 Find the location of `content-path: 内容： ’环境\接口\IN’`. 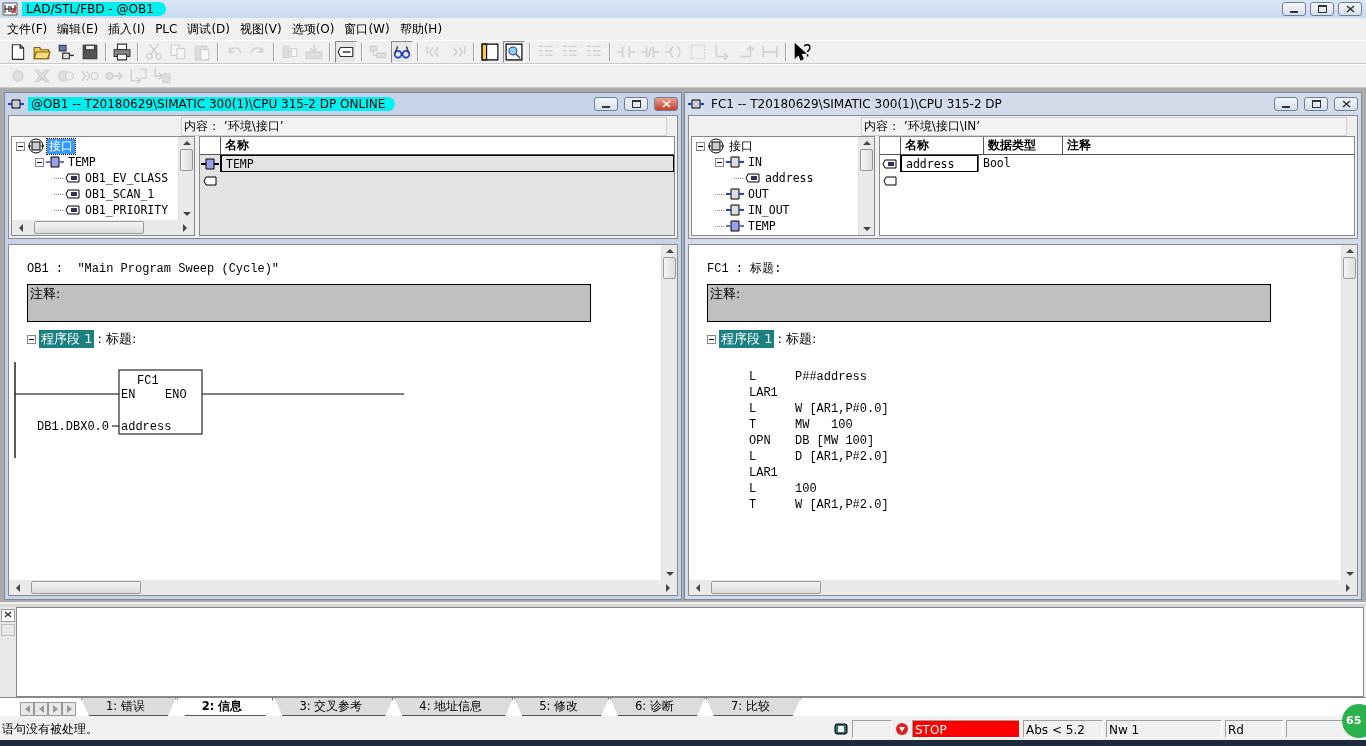

content-path: 内容： ’环境\接口\IN’ is located at coordinates (1104, 126).